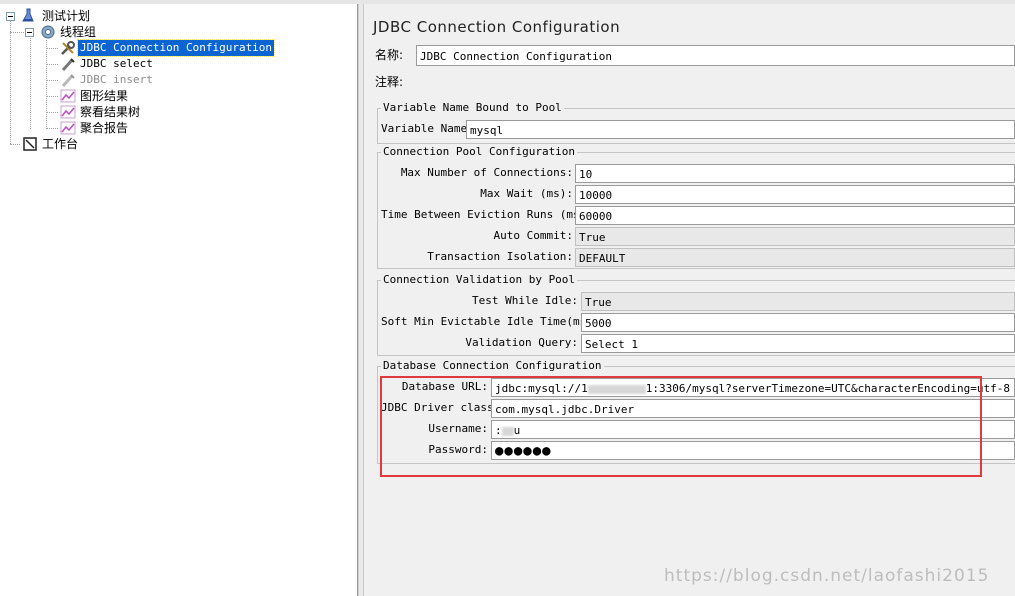 The height and width of the screenshot is (596, 1015). I want to click on validation-group-legend: Connection Validation by Pool, so click(479, 279).